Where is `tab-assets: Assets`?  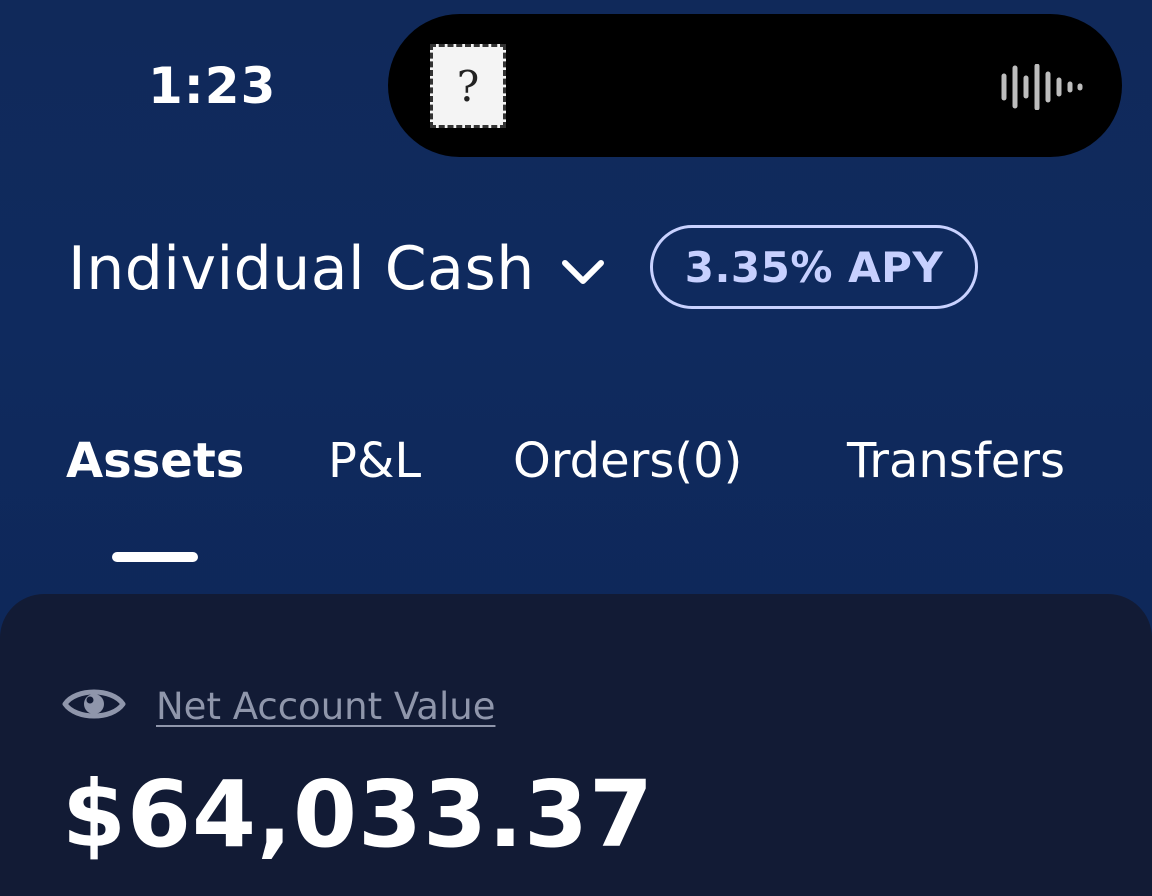 tab-assets: Assets is located at coordinates (155, 461).